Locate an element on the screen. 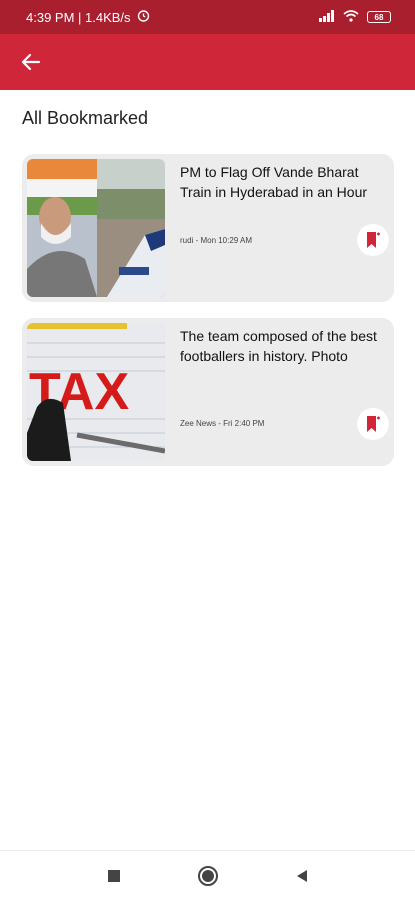 This screenshot has height=900, width=415. wifi-icon is located at coordinates (351, 17).